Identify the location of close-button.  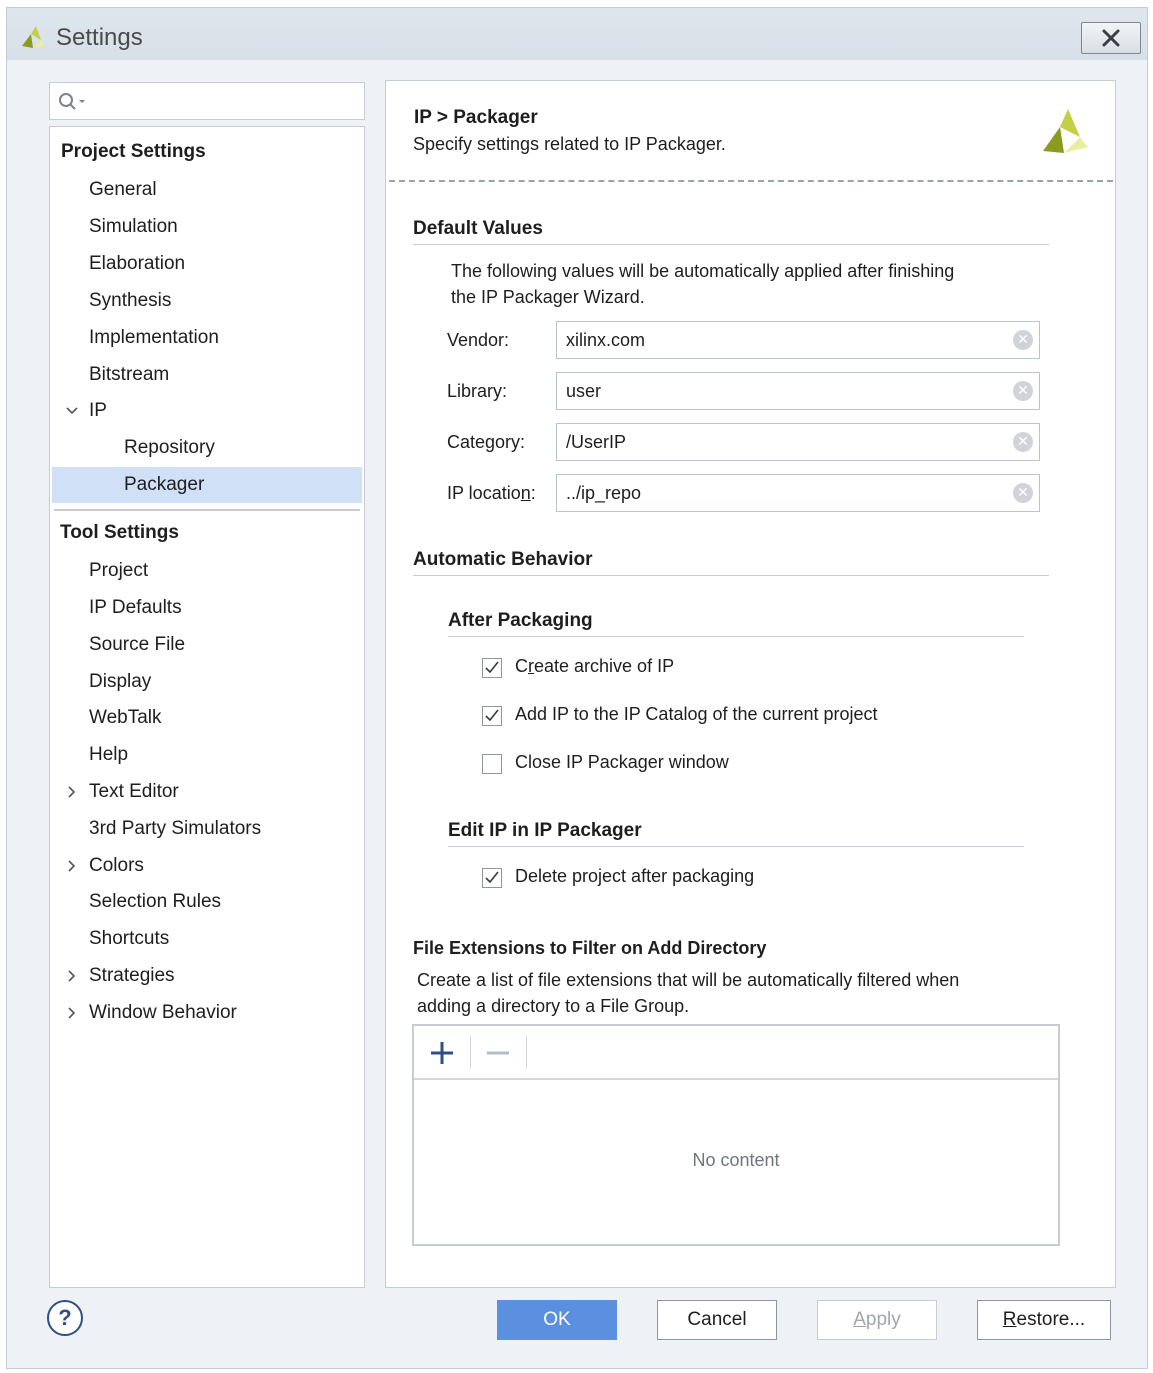
(1111, 38).